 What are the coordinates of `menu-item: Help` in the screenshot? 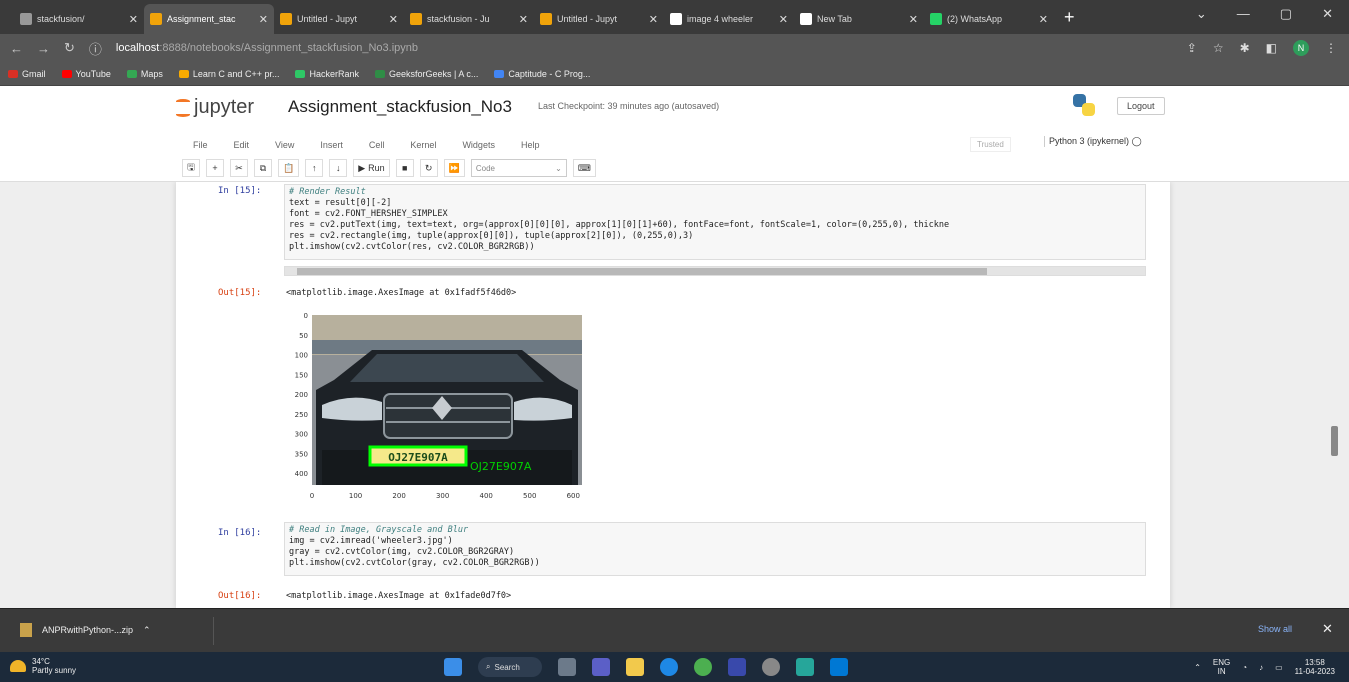 It's located at (530, 145).